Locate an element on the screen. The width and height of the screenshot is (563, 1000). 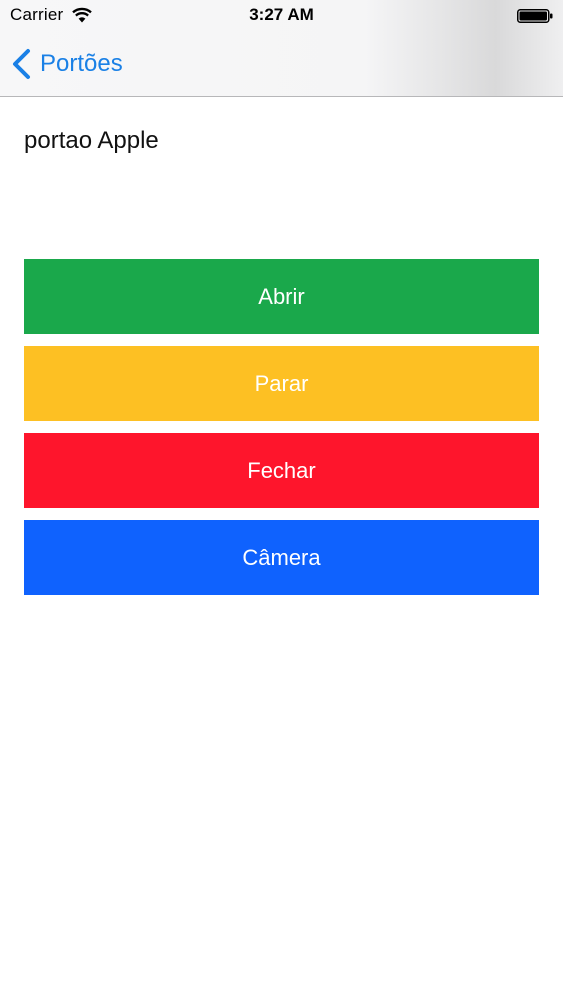
chevron-left-icon is located at coordinates (21, 64).